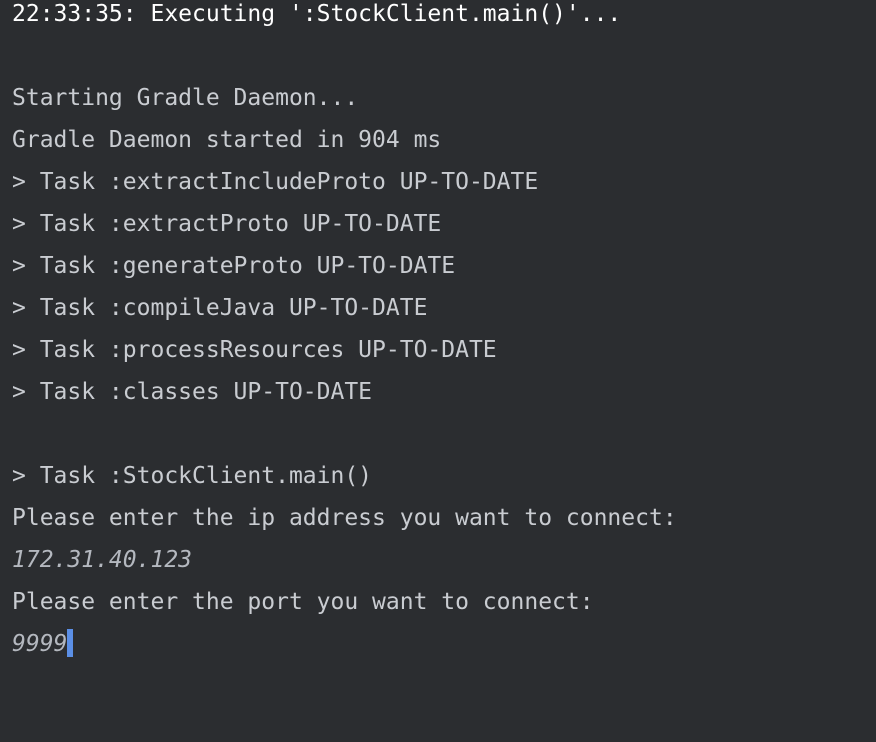 Image resolution: width=876 pixels, height=742 pixels. I want to click on console-line-task-compile-java: > Task :compileJava UP-TO-DATE, so click(220, 308).